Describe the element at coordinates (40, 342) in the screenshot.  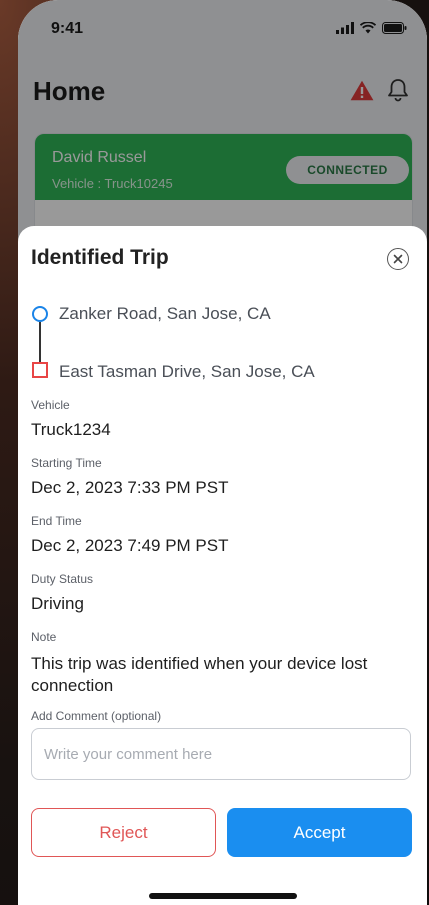
I see `route-line` at that location.